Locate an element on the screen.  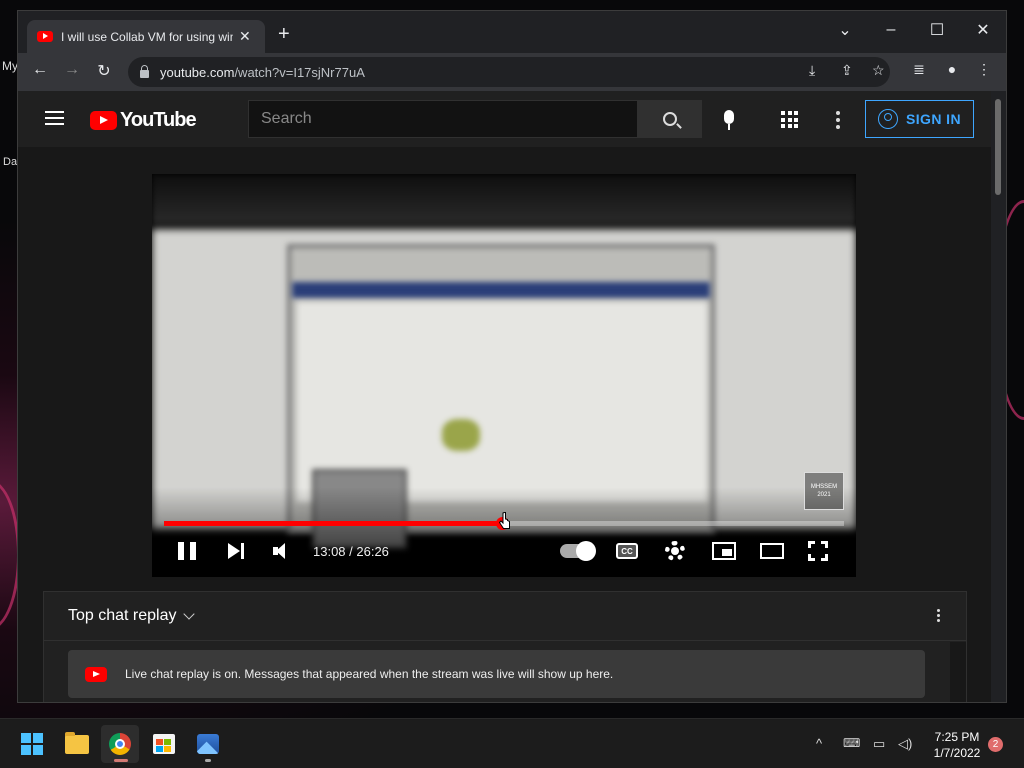
url-text: youtube.com/watch?v=I17sjNr77uA is located at coordinates (262, 72).